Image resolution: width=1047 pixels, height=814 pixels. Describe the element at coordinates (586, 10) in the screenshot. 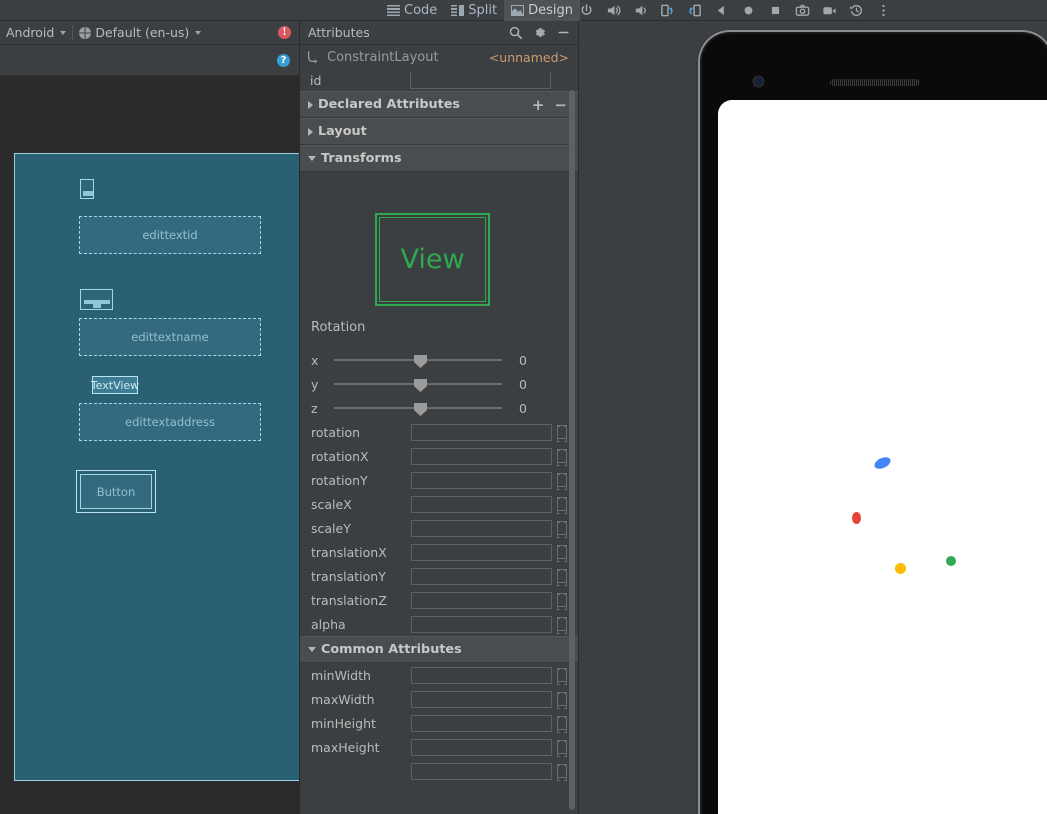

I see `power-icon` at that location.